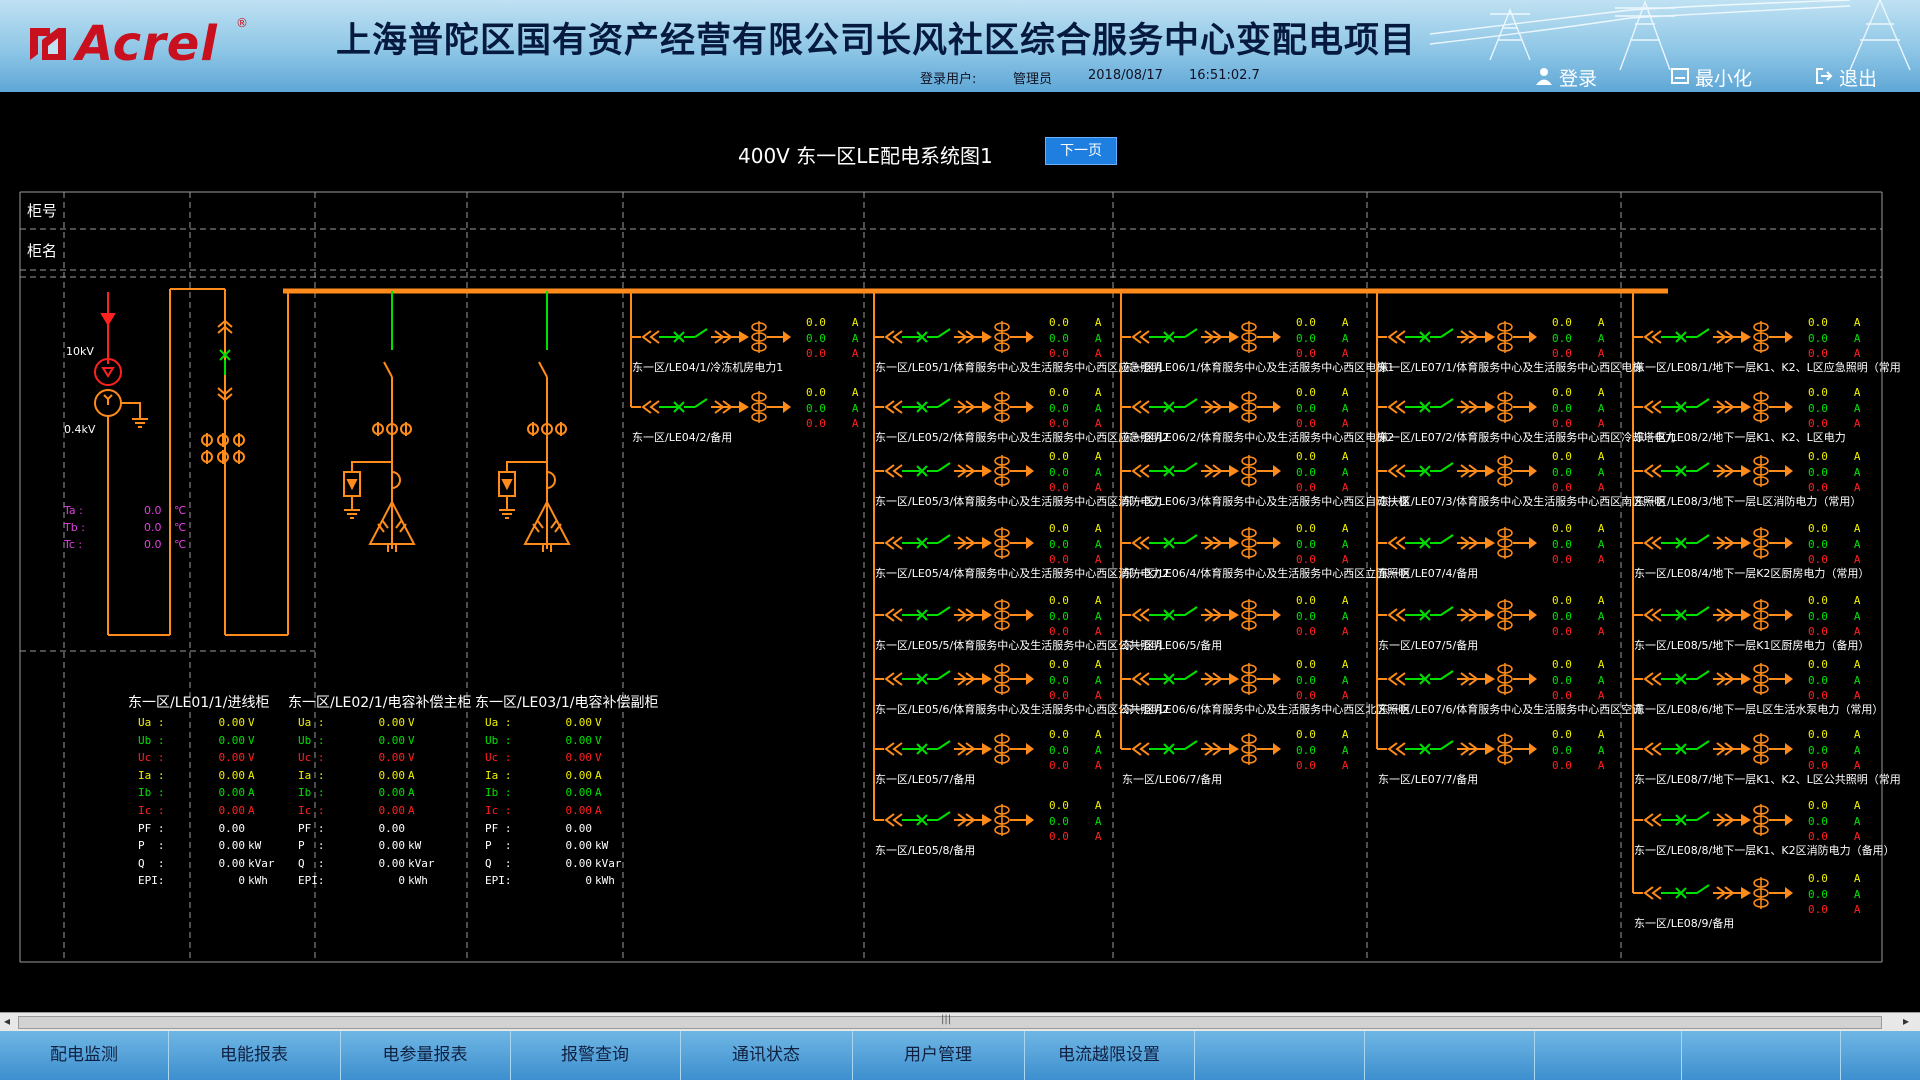 This screenshot has width=1920, height=1080. I want to click on nav-item-6: 用户管理, so click(938, 1055).